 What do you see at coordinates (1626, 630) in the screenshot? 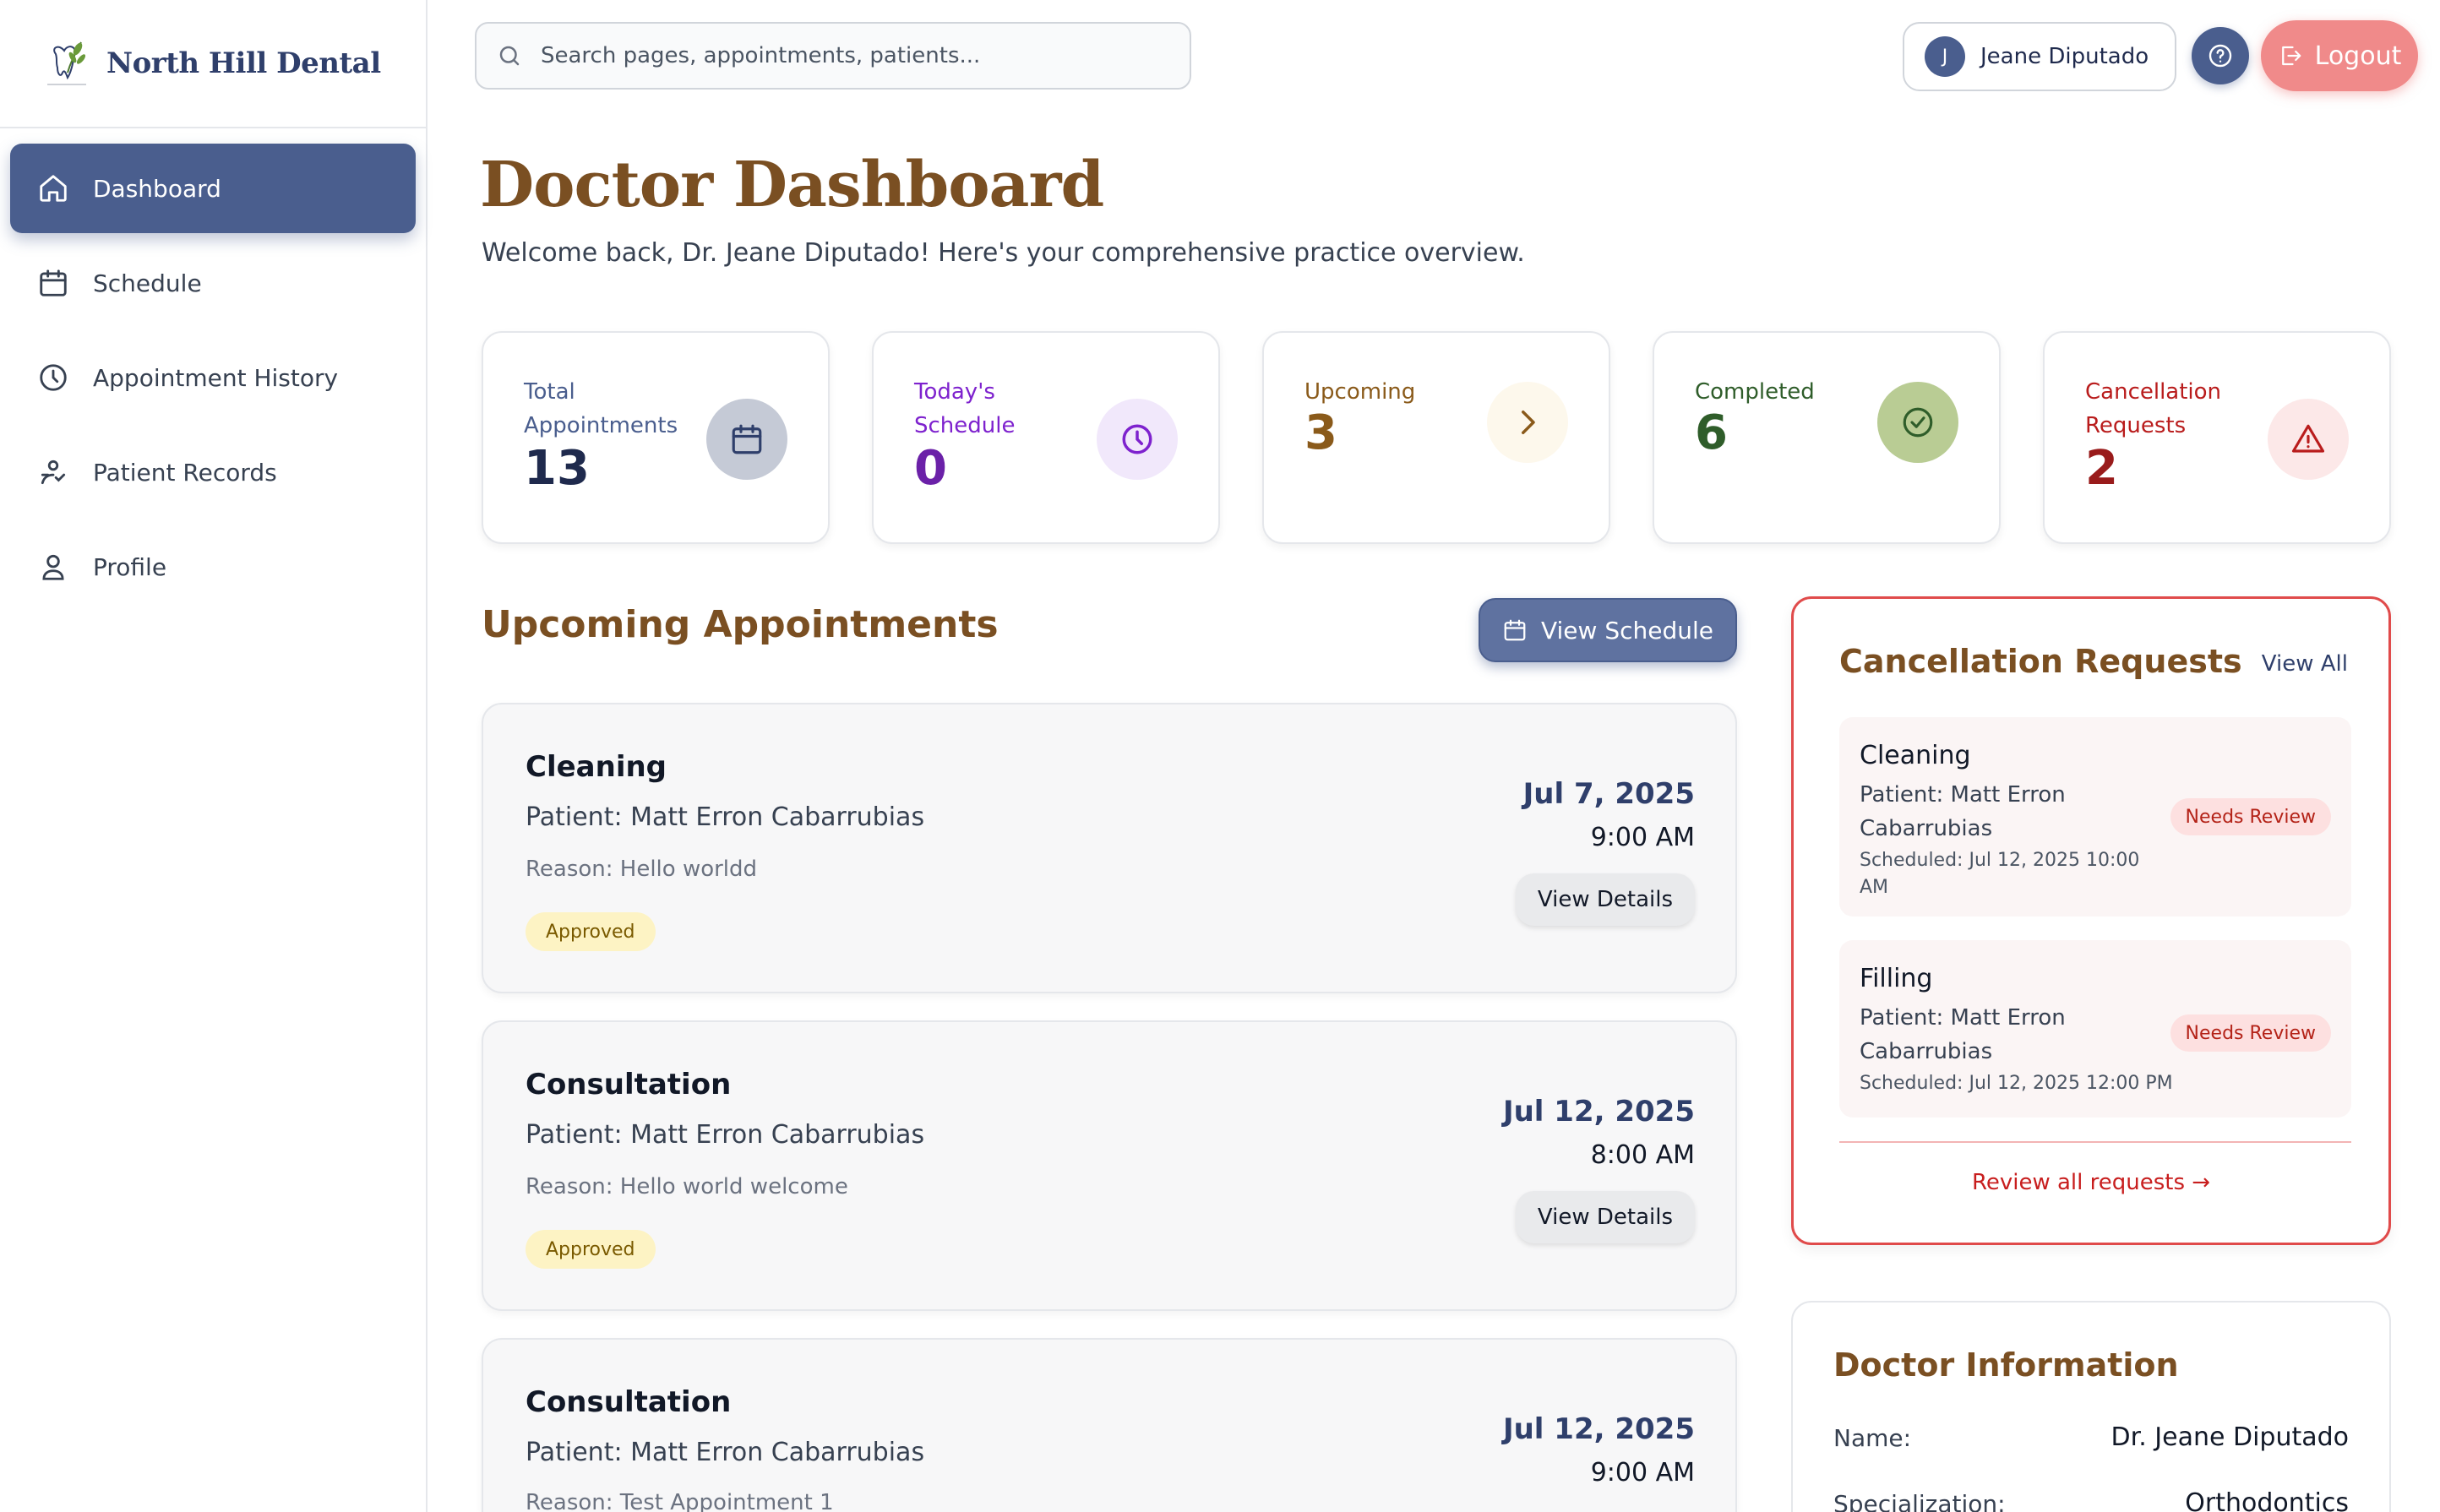
I see `view-schedule-label: View Schedule` at bounding box center [1626, 630].